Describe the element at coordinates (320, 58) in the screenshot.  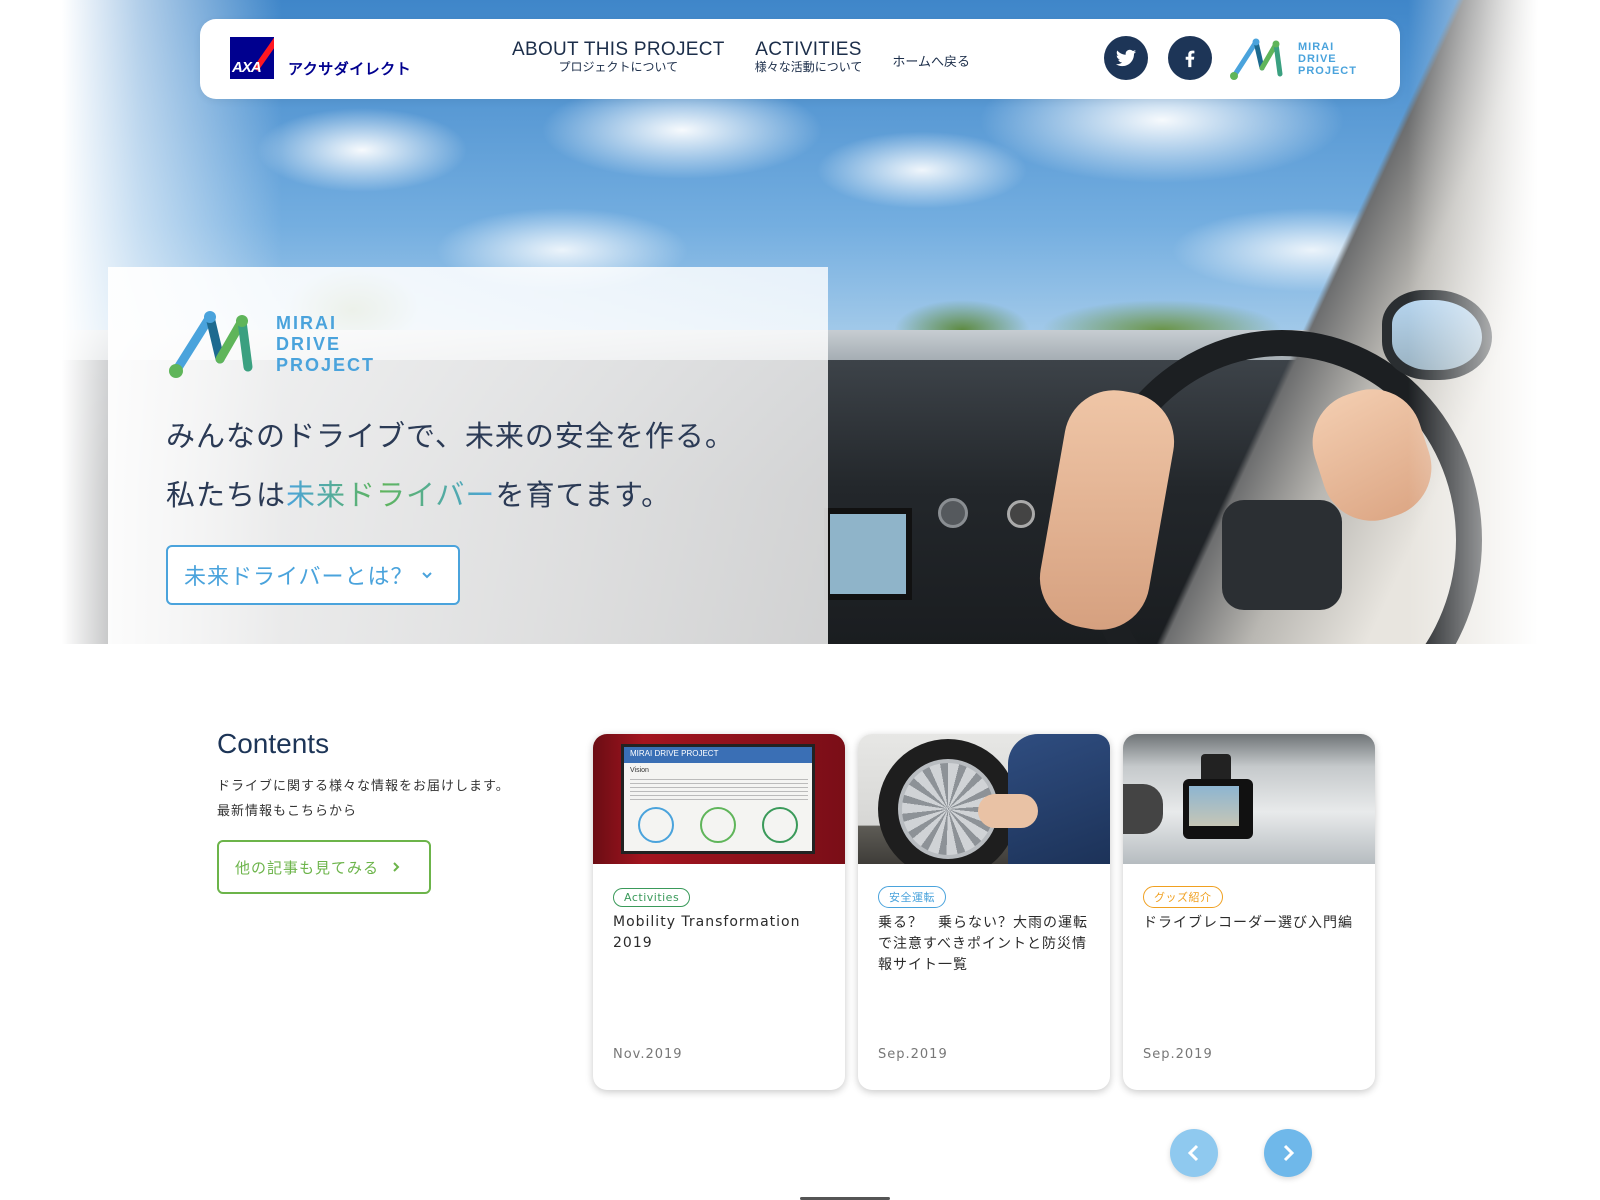
I see `axa-direct-logo: AXA アクサダイレクト` at that location.